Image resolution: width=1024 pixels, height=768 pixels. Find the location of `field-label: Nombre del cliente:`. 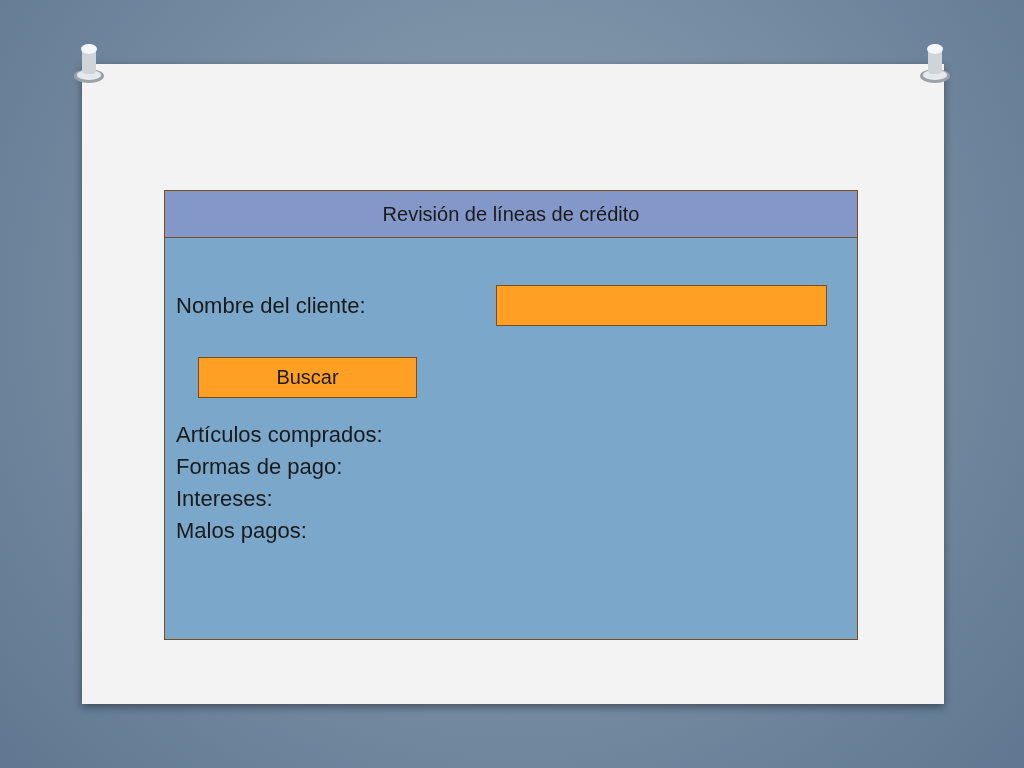

field-label: Nombre del cliente: is located at coordinates (271, 305).